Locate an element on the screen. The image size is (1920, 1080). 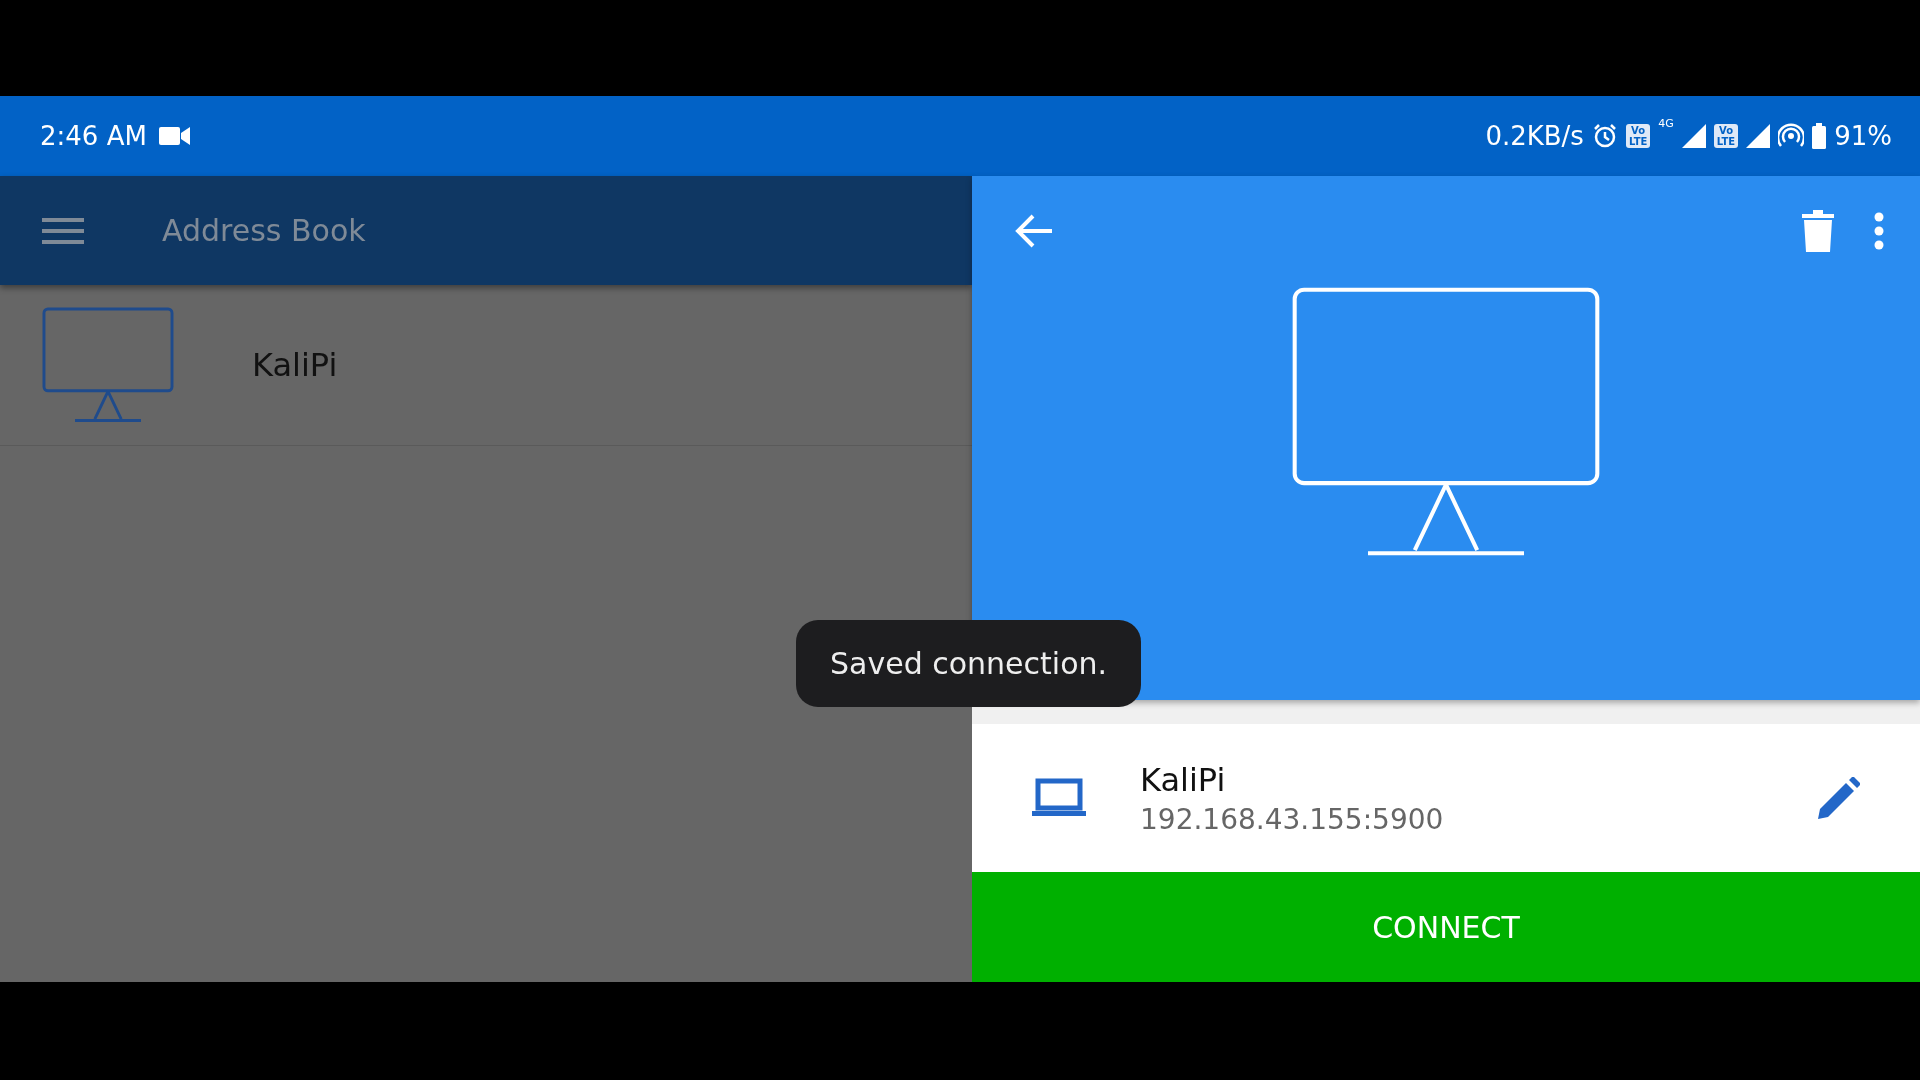
connect-button: CONNECT is located at coordinates (1446, 927).